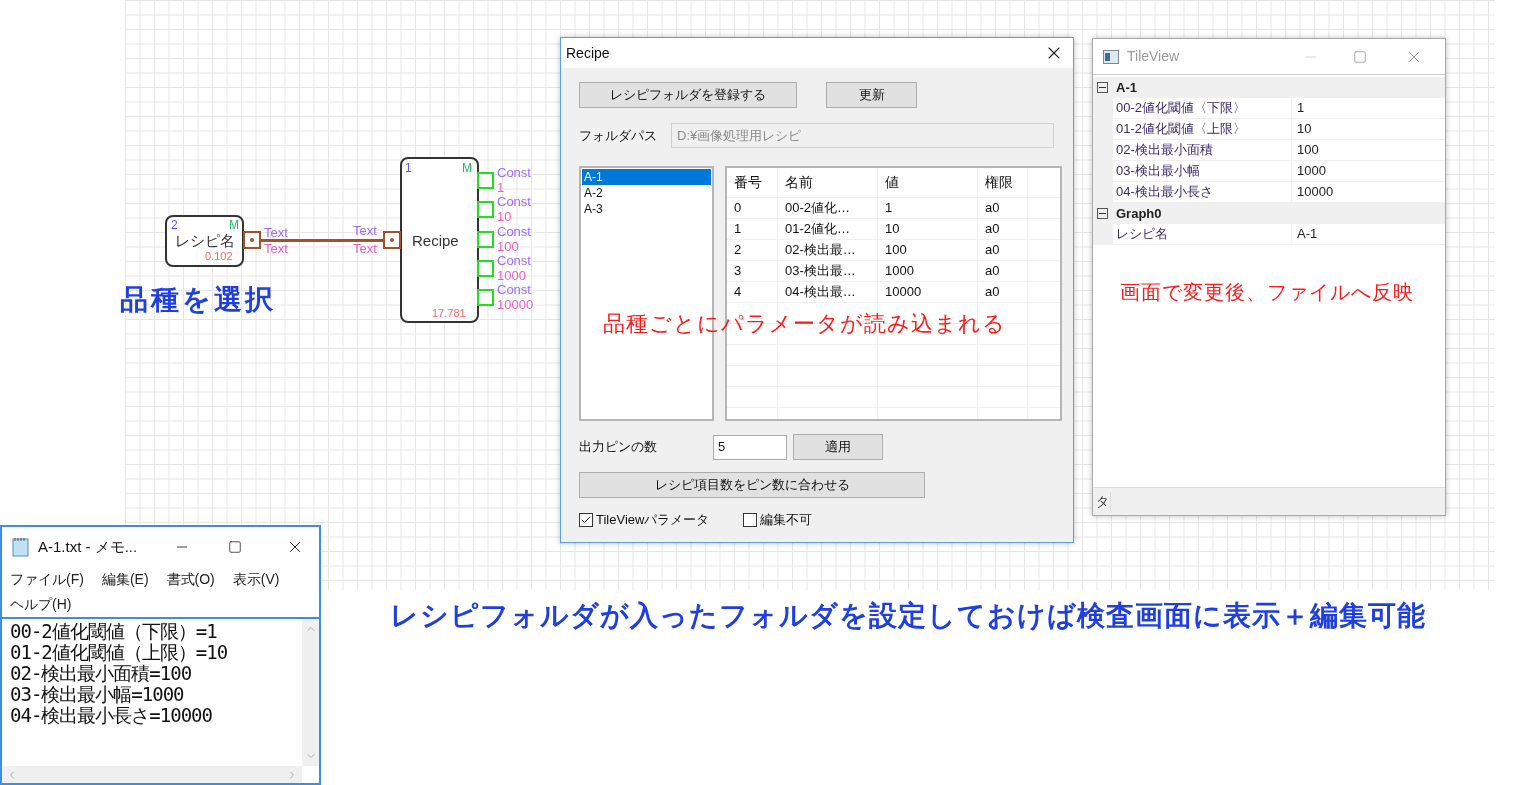 The image size is (1536, 785). Describe the element at coordinates (1202, 234) in the screenshot. I see `property-name: レシピ名` at that location.